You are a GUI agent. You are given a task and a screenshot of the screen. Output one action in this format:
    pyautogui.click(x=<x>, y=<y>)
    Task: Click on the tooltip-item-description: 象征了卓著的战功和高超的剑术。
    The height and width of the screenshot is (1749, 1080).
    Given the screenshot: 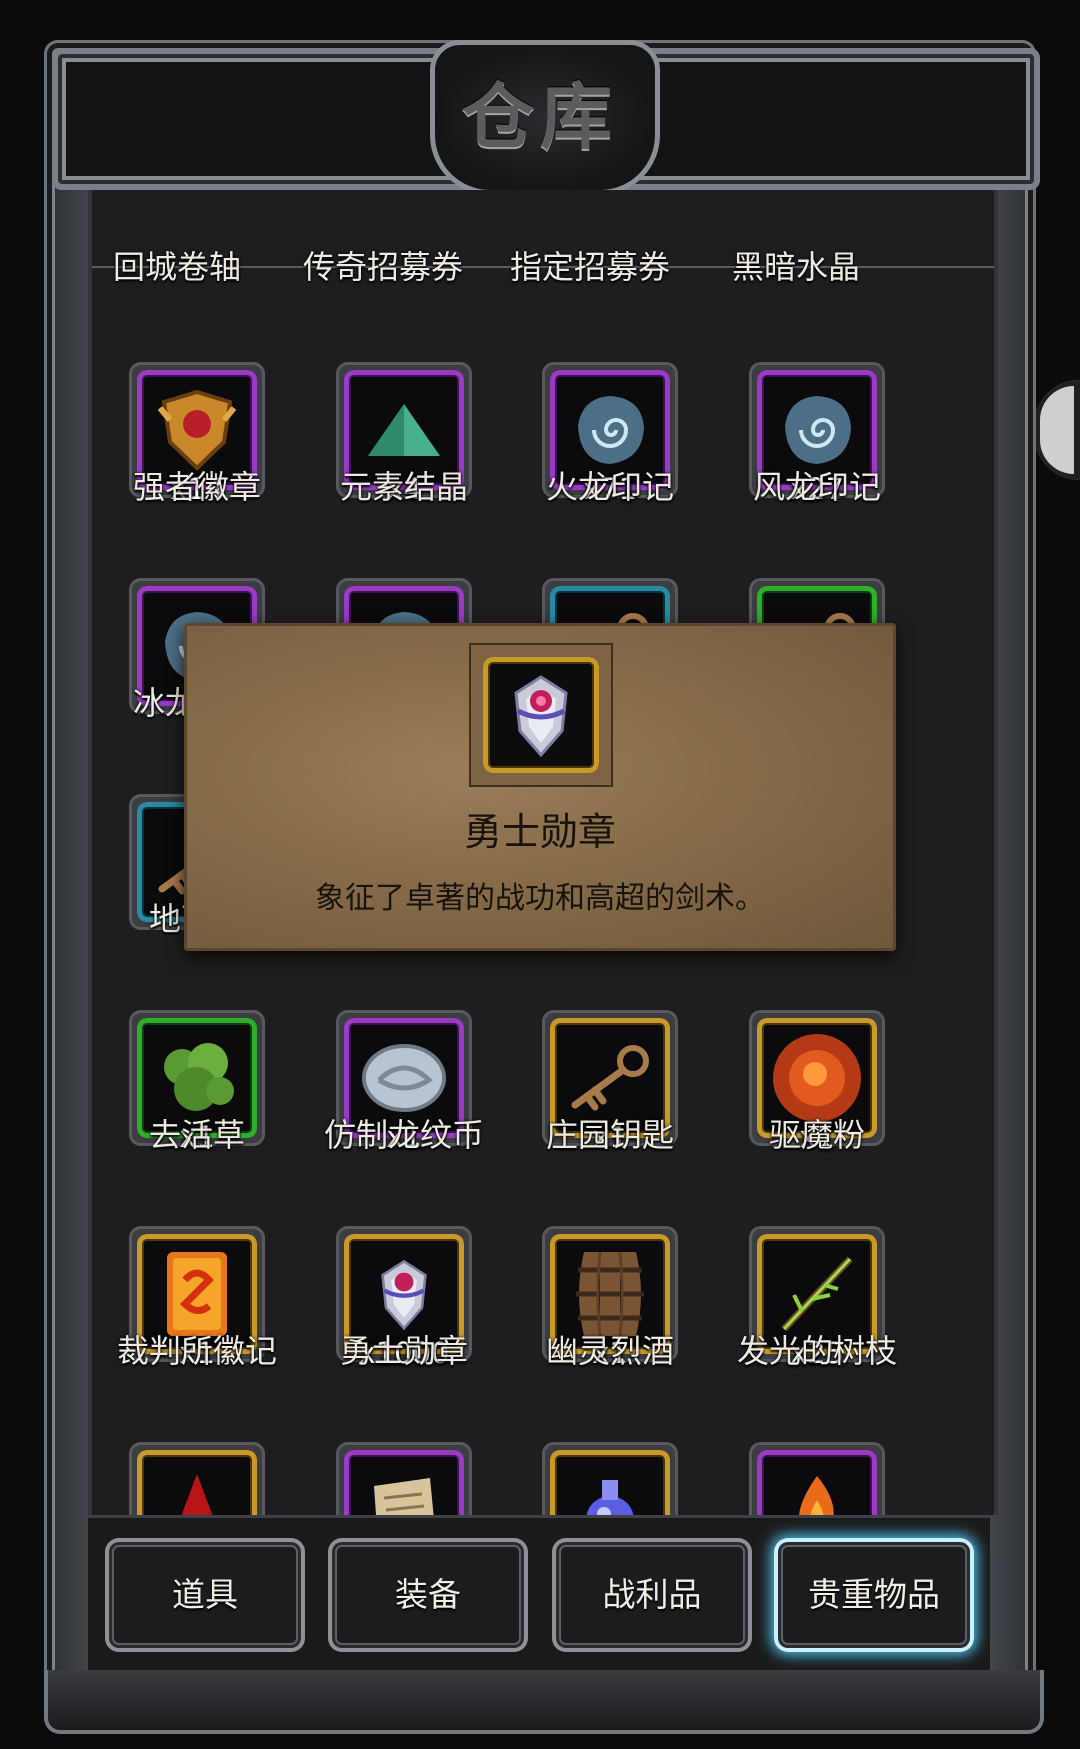 What is the action you would take?
    pyautogui.click(x=540, y=898)
    